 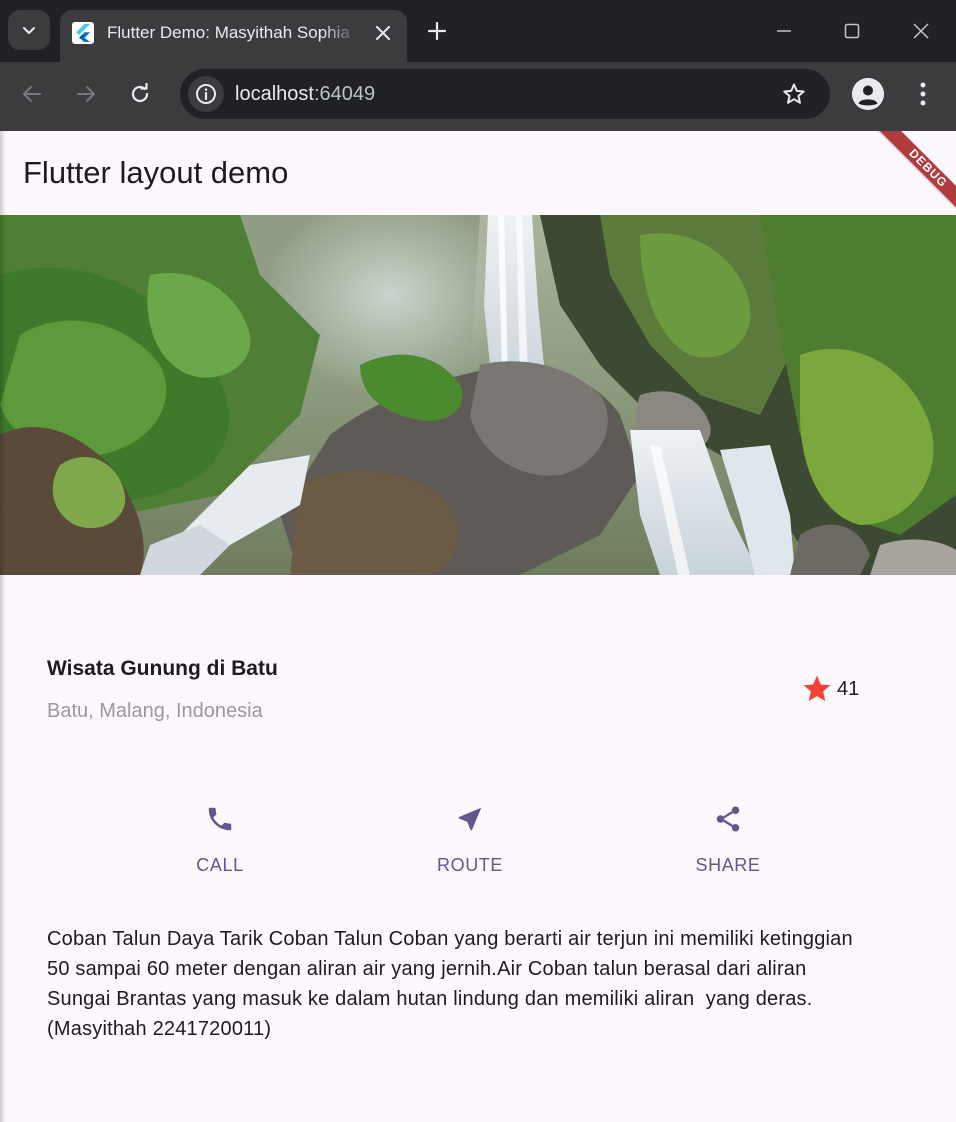 I want to click on reload-button, so click(x=140, y=94).